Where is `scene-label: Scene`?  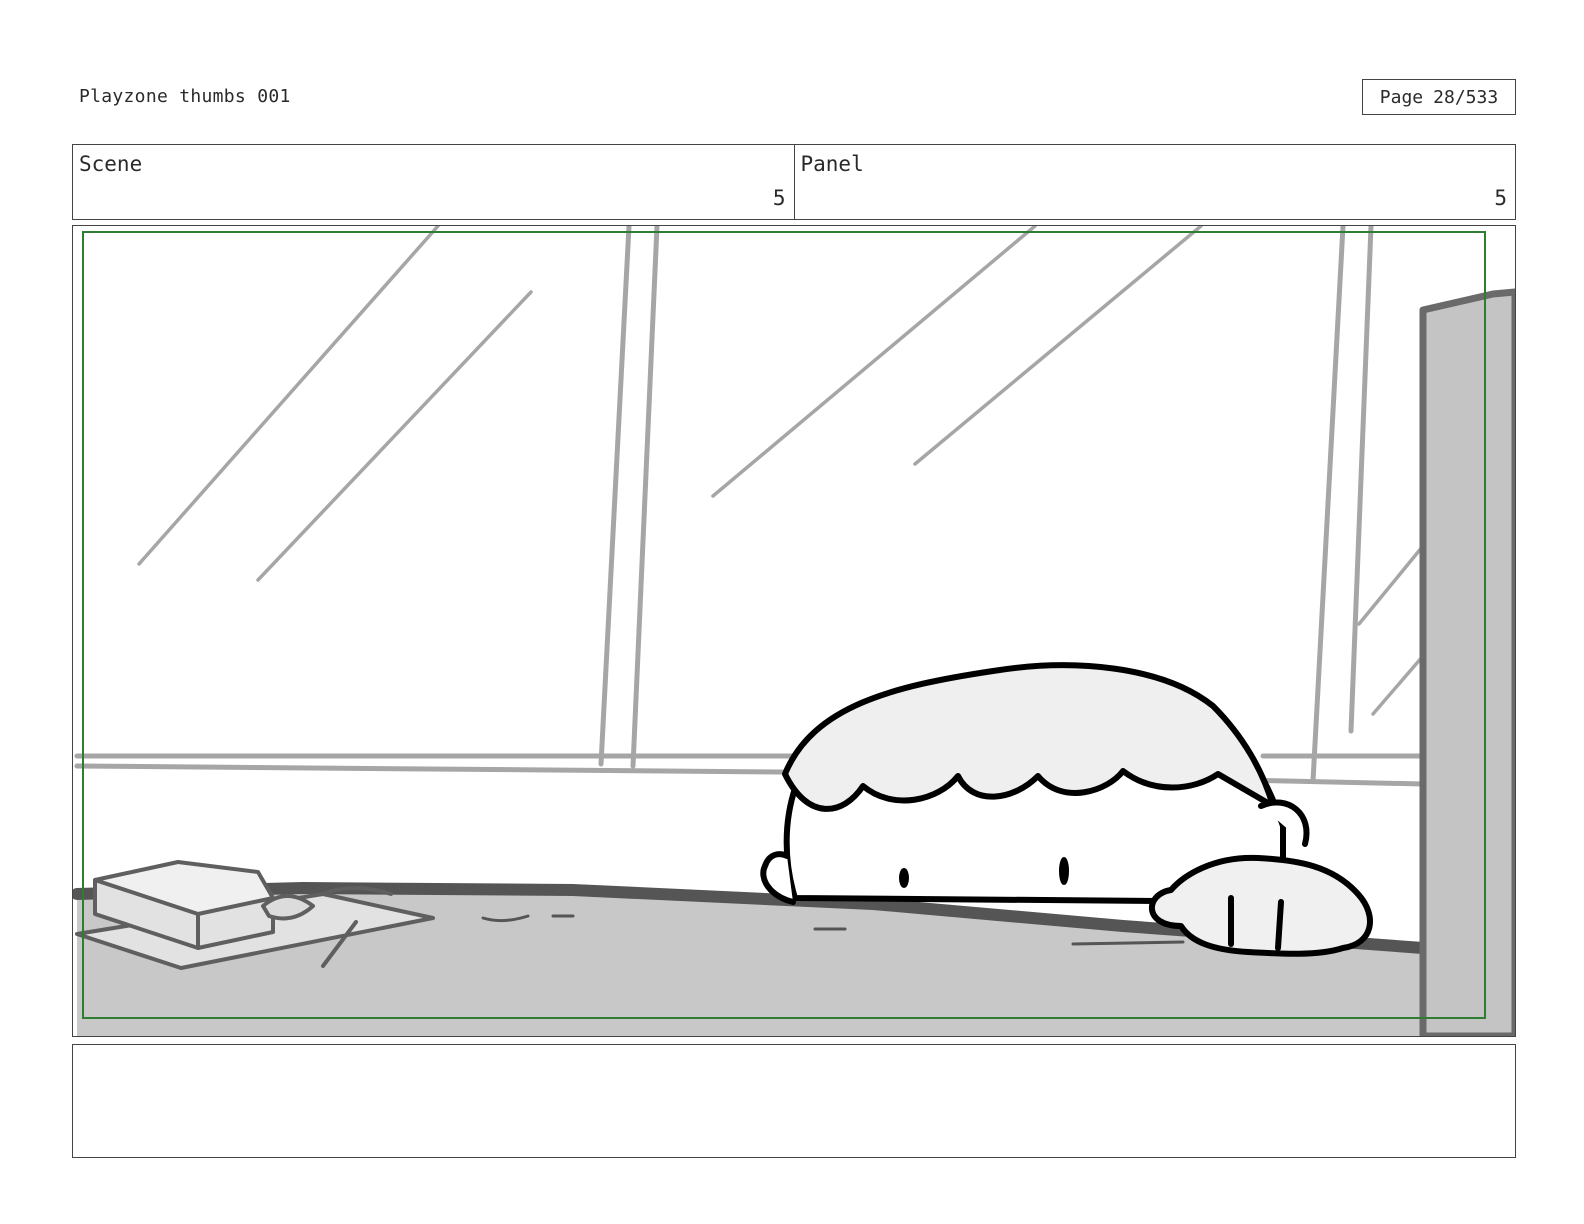
scene-label: Scene is located at coordinates (111, 164).